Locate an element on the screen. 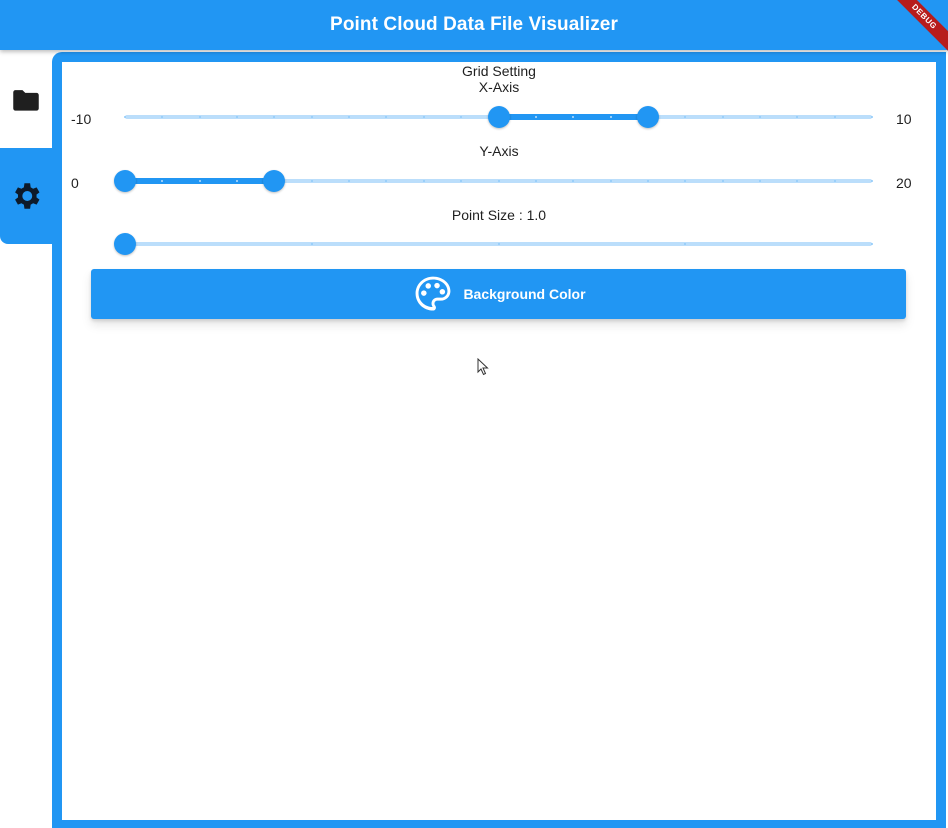 The image size is (948, 828). tab-settings is located at coordinates (26, 196).